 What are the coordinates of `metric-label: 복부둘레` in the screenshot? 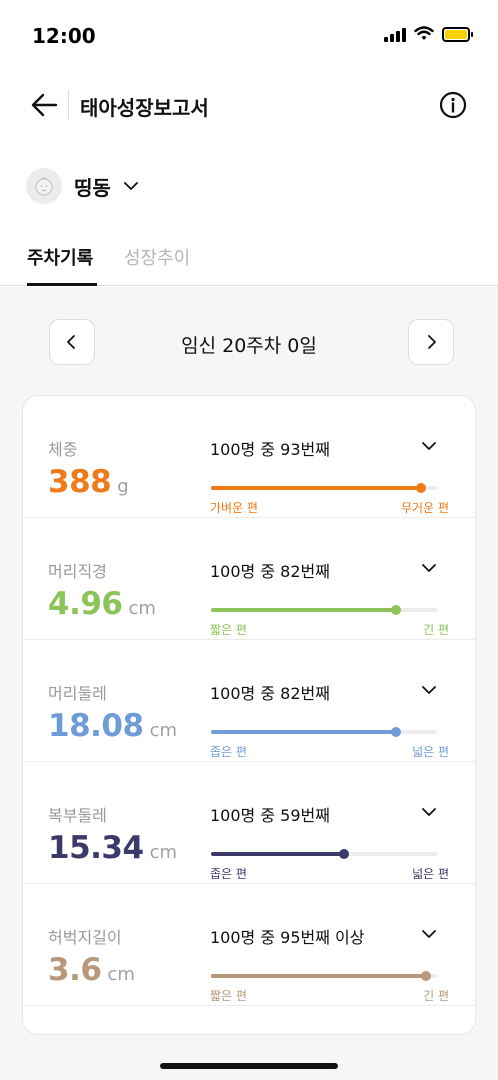 It's located at (77, 815).